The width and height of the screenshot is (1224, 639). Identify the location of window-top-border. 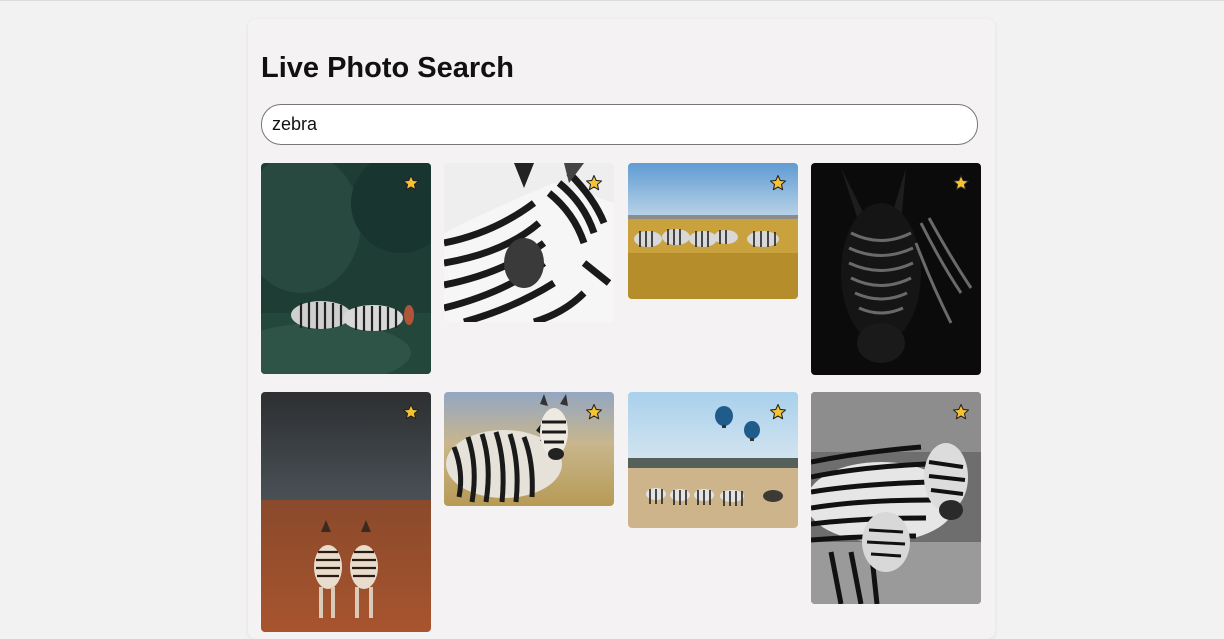
(612, 0).